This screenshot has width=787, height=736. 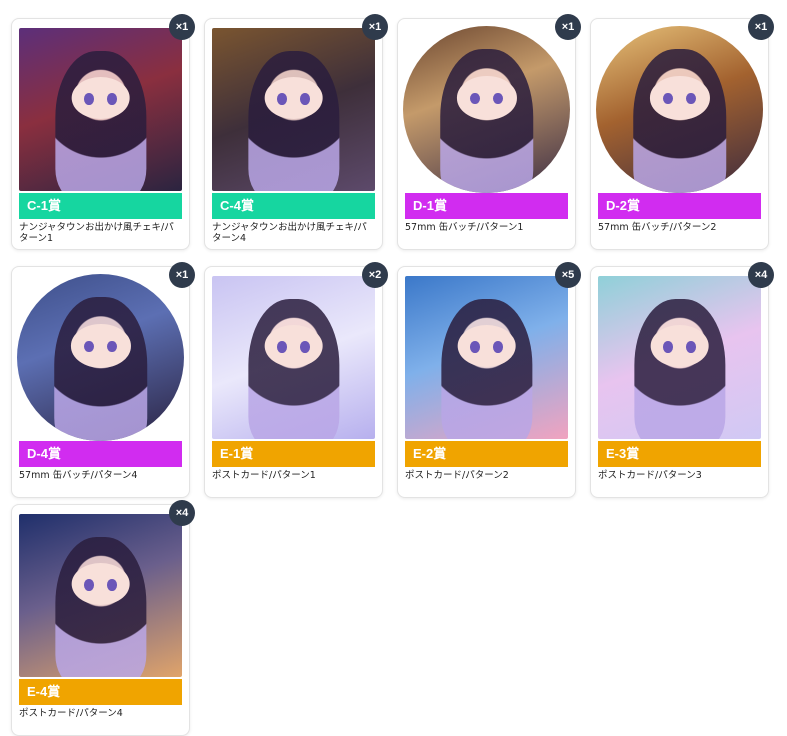 What do you see at coordinates (657, 227) in the screenshot?
I see `prize-description: 57mm 缶バッチ/パターン2` at bounding box center [657, 227].